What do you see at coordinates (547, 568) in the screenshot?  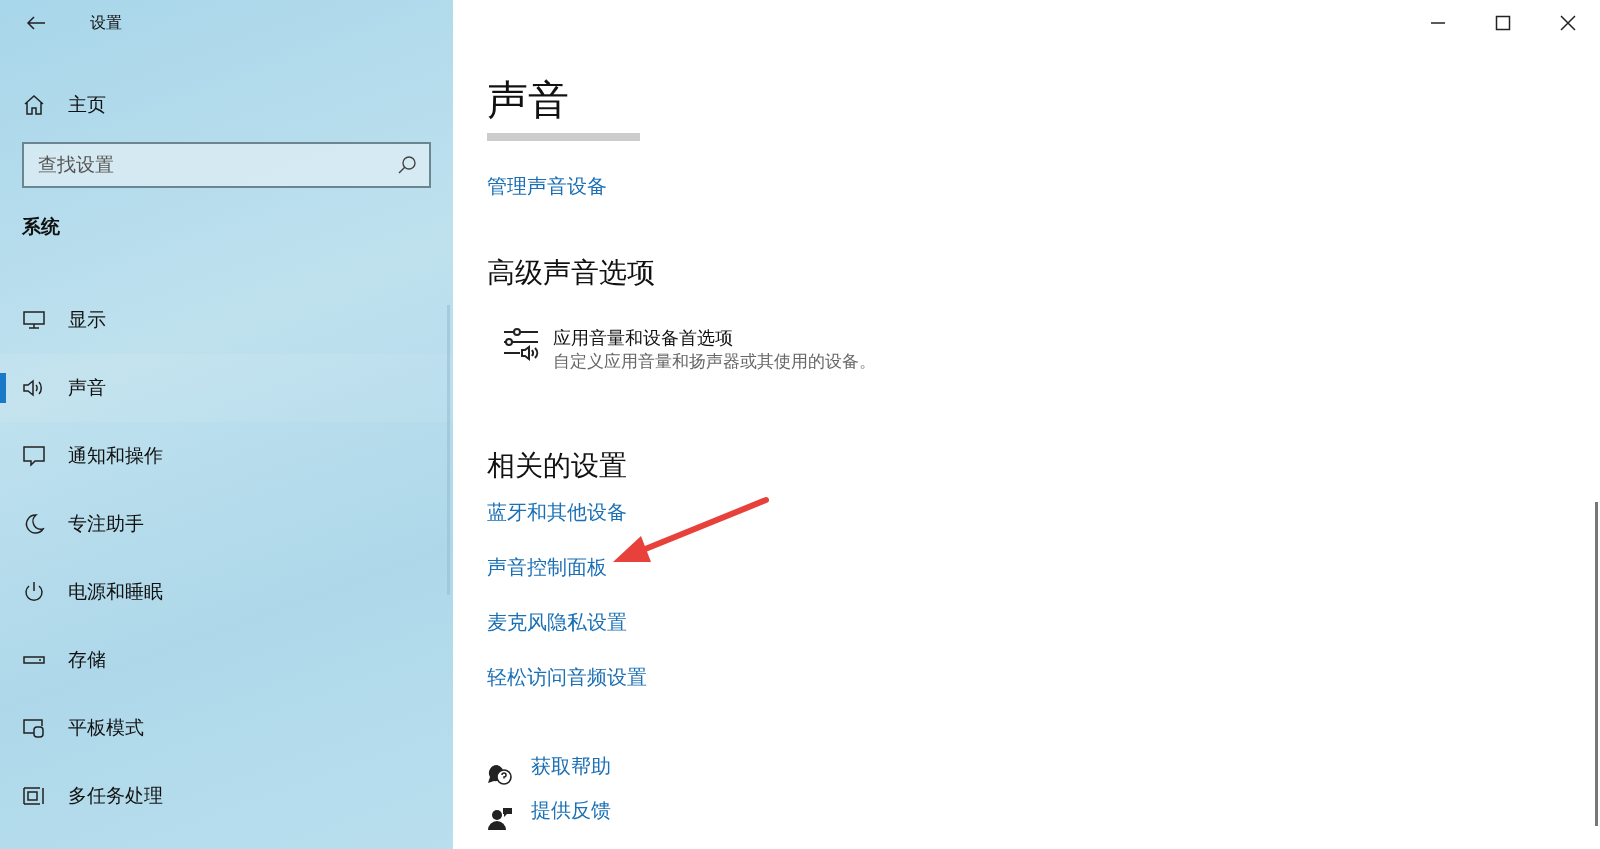 I see `settings-link: 声音控制面板` at bounding box center [547, 568].